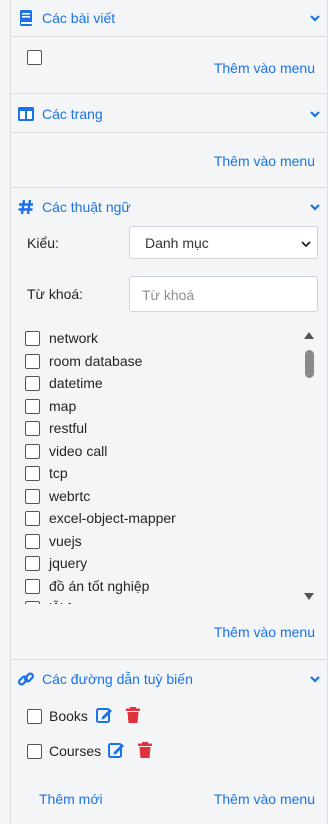 The height and width of the screenshot is (824, 328). What do you see at coordinates (160, 339) in the screenshot?
I see `term-item: network` at bounding box center [160, 339].